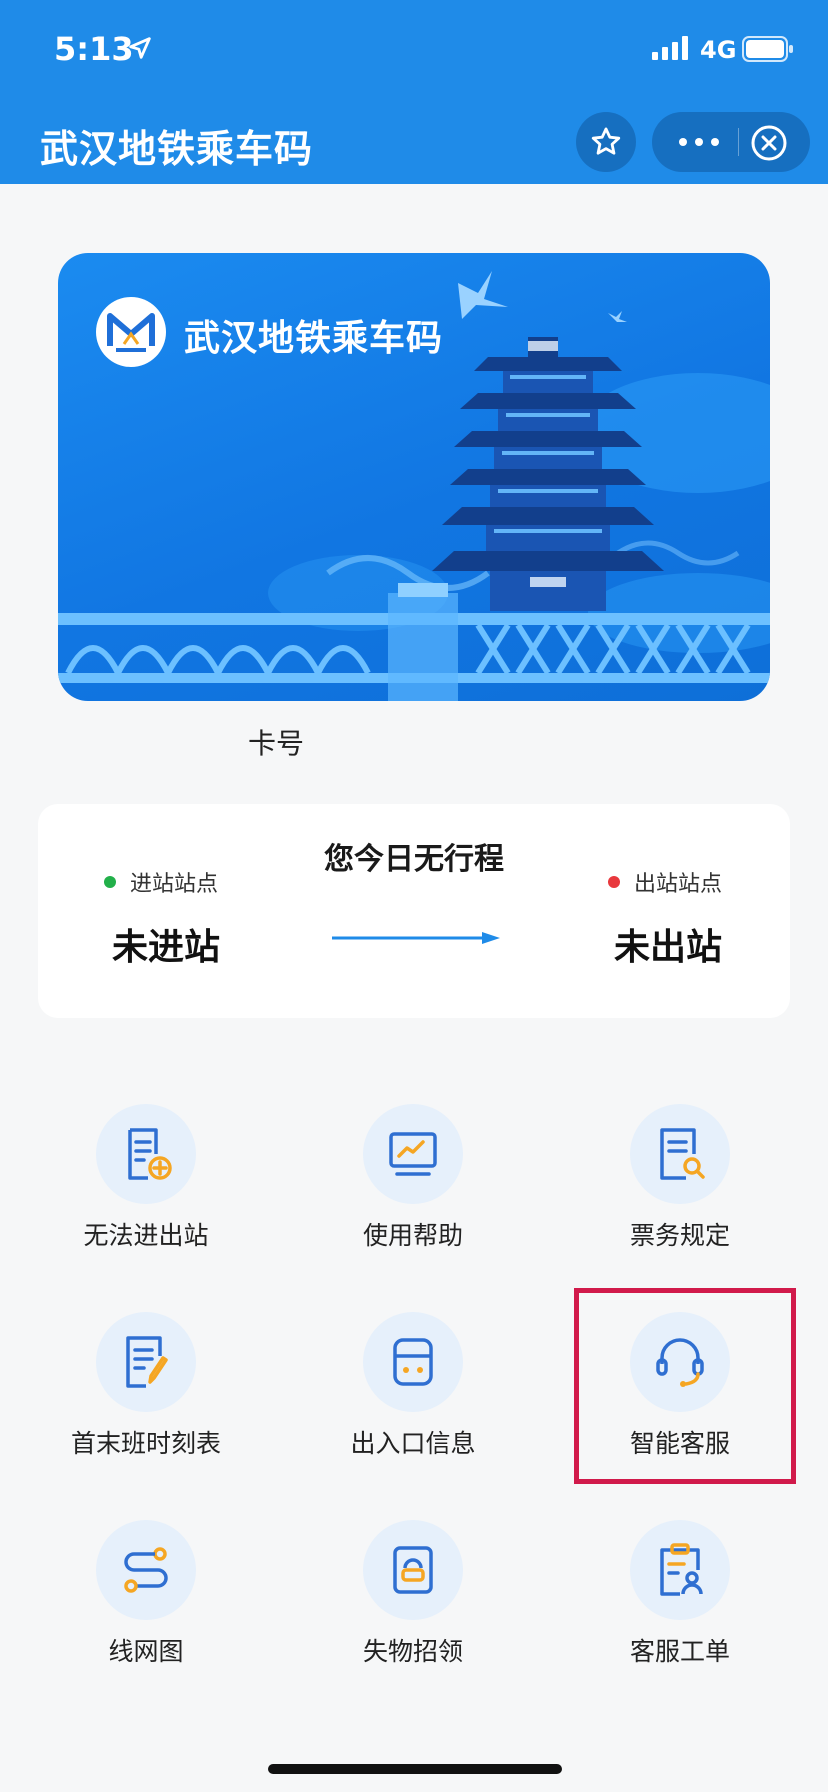  I want to click on signal-icon, so click(670, 48).